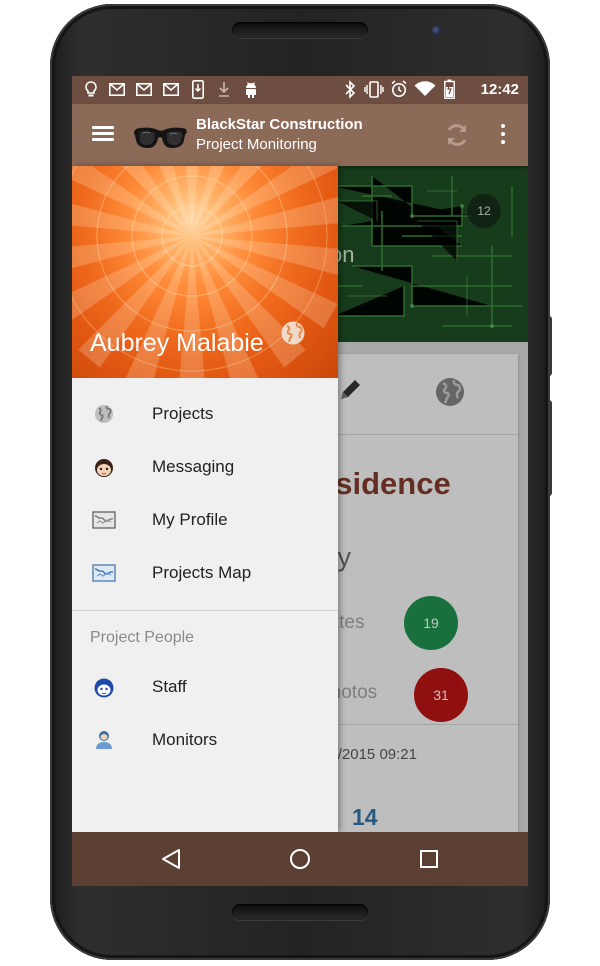  I want to click on wifi-icon, so click(425, 88).